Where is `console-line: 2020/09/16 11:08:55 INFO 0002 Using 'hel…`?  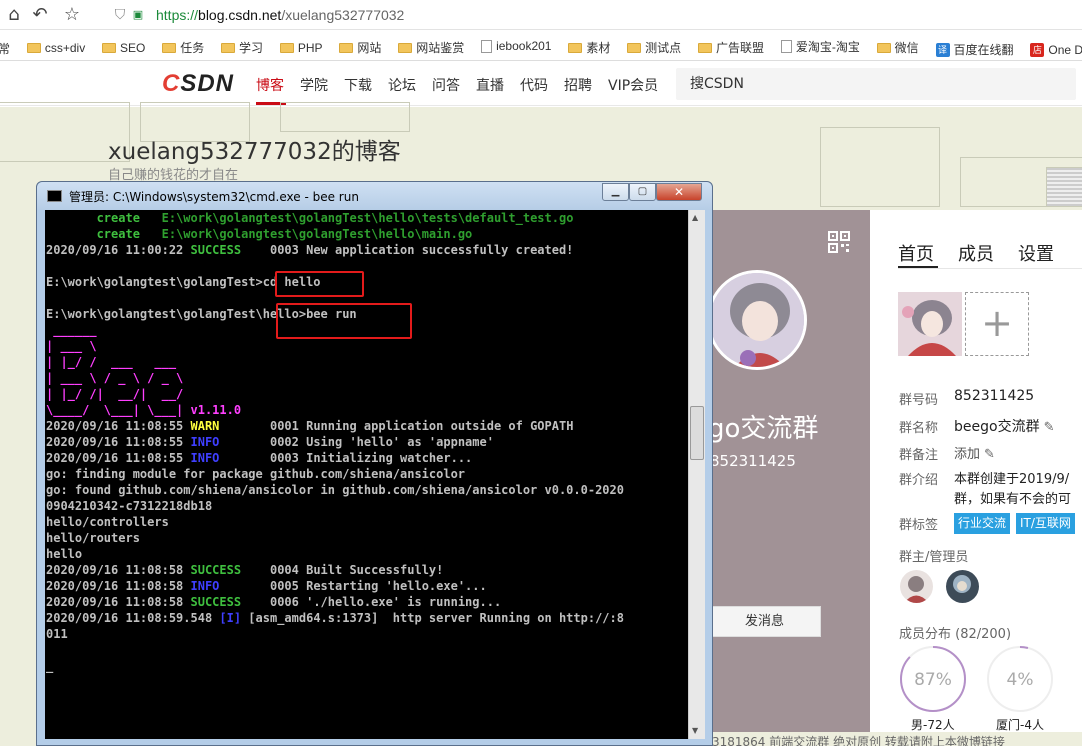 console-line: 2020/09/16 11:08:55 INFO 0002 Using 'hel… is located at coordinates (367, 442).